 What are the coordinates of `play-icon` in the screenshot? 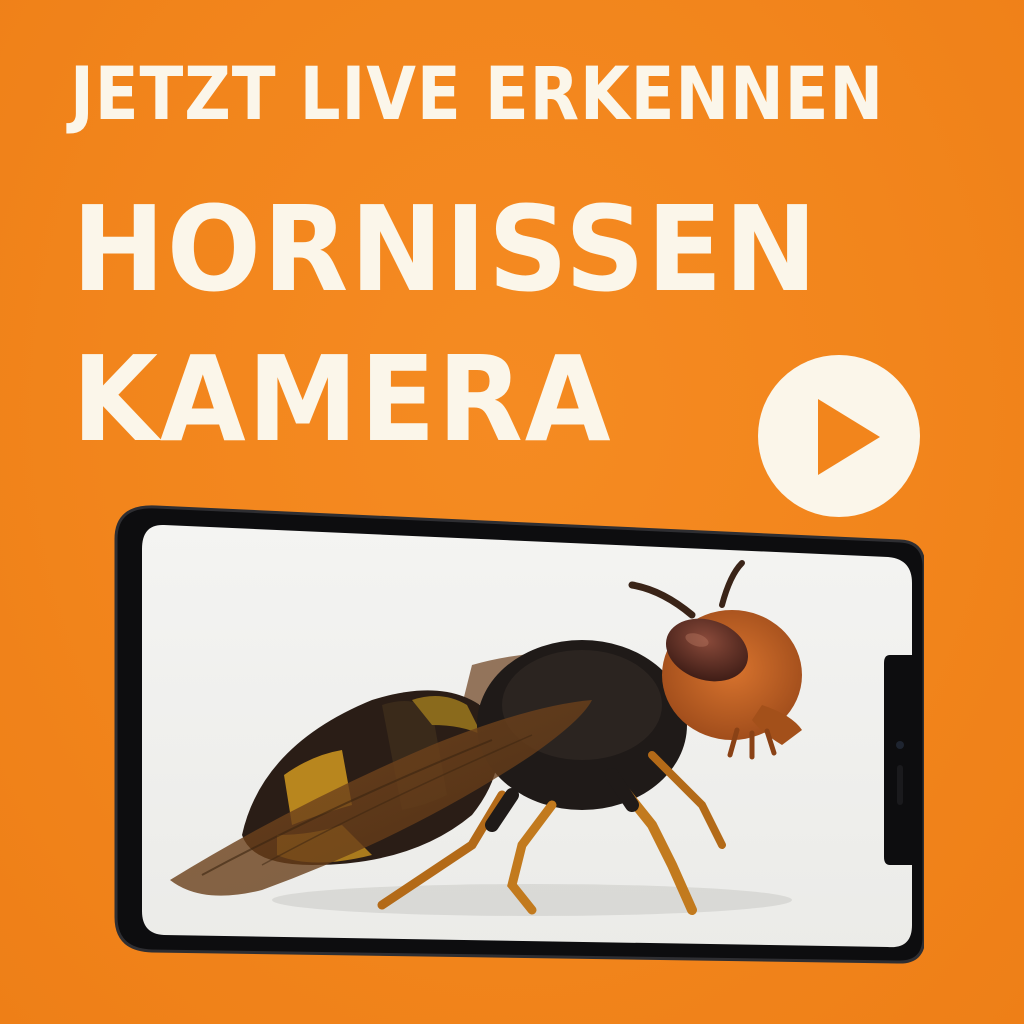 It's located at (849, 437).